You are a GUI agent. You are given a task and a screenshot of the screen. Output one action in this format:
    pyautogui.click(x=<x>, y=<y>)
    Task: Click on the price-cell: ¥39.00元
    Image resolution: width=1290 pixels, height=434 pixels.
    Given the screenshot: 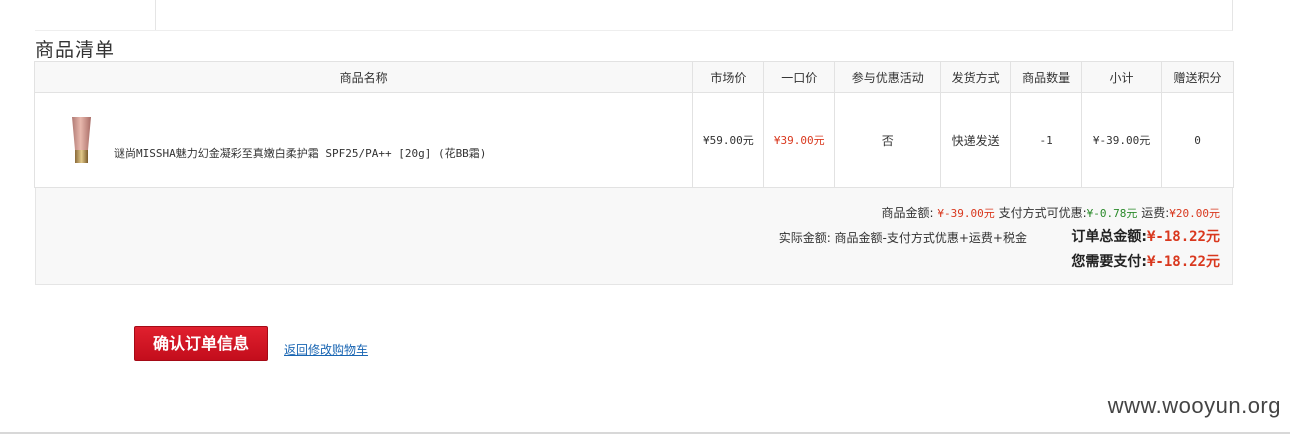 What is the action you would take?
    pyautogui.click(x=799, y=140)
    